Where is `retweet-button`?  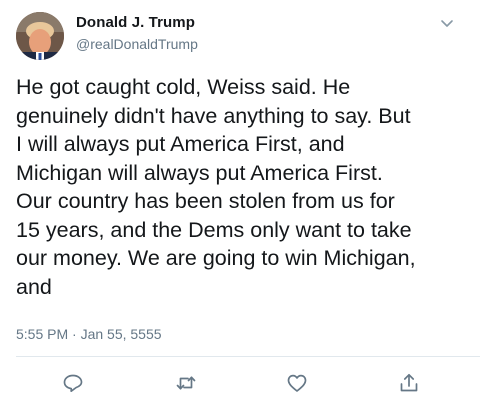
retweet-button is located at coordinates (186, 383).